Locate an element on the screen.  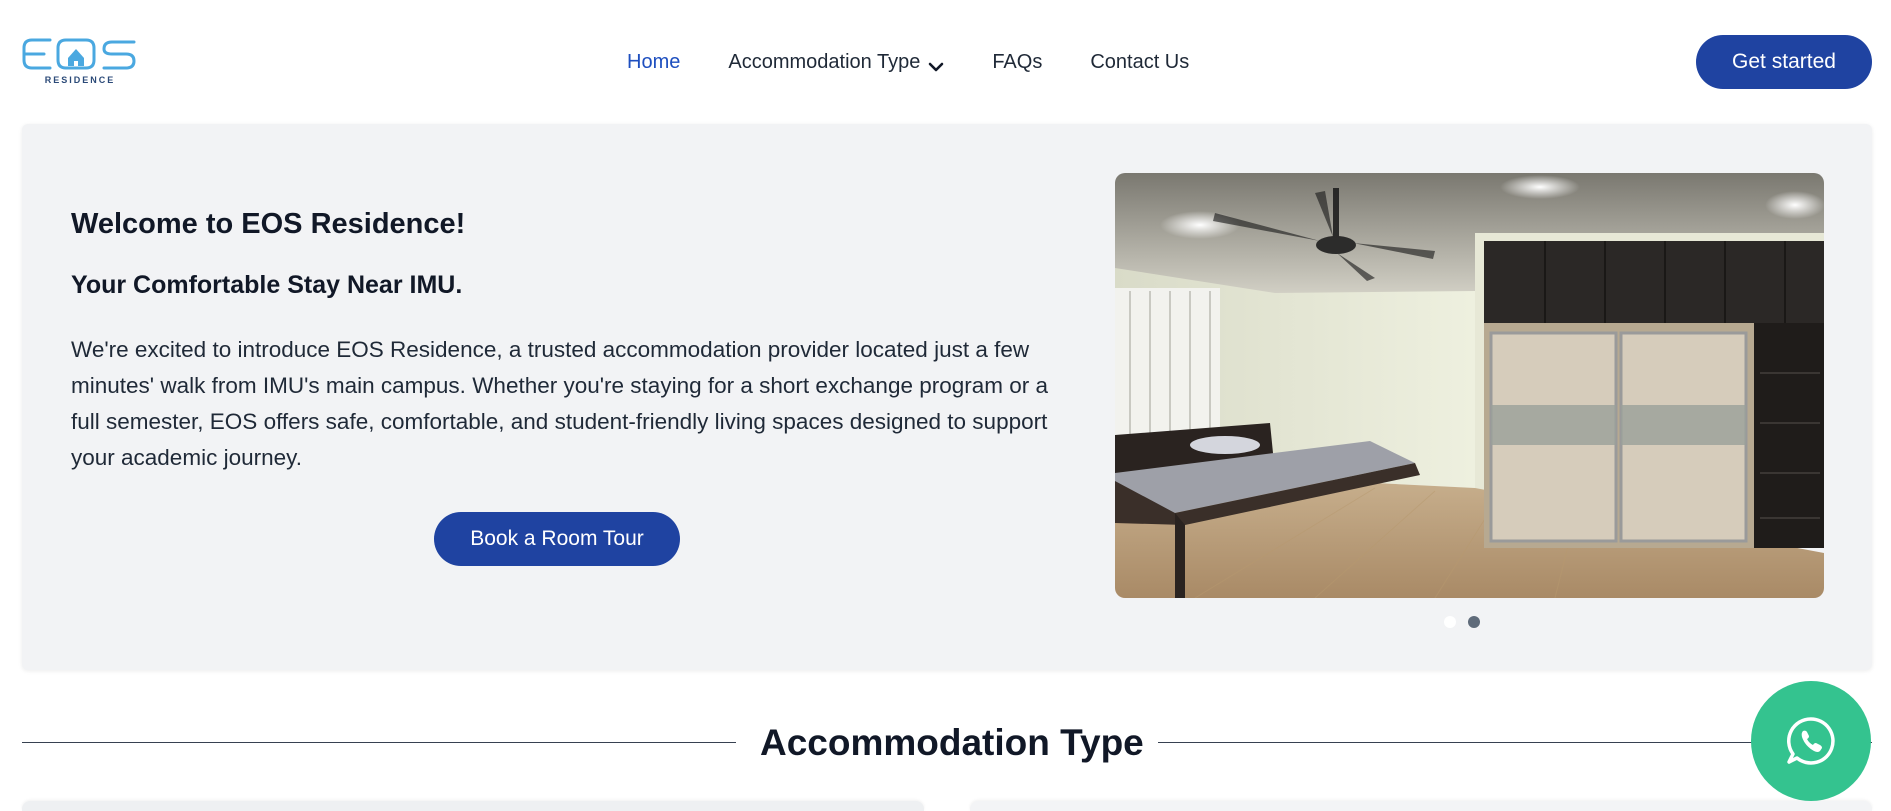
whatsapp-icon is located at coordinates (1811, 741).